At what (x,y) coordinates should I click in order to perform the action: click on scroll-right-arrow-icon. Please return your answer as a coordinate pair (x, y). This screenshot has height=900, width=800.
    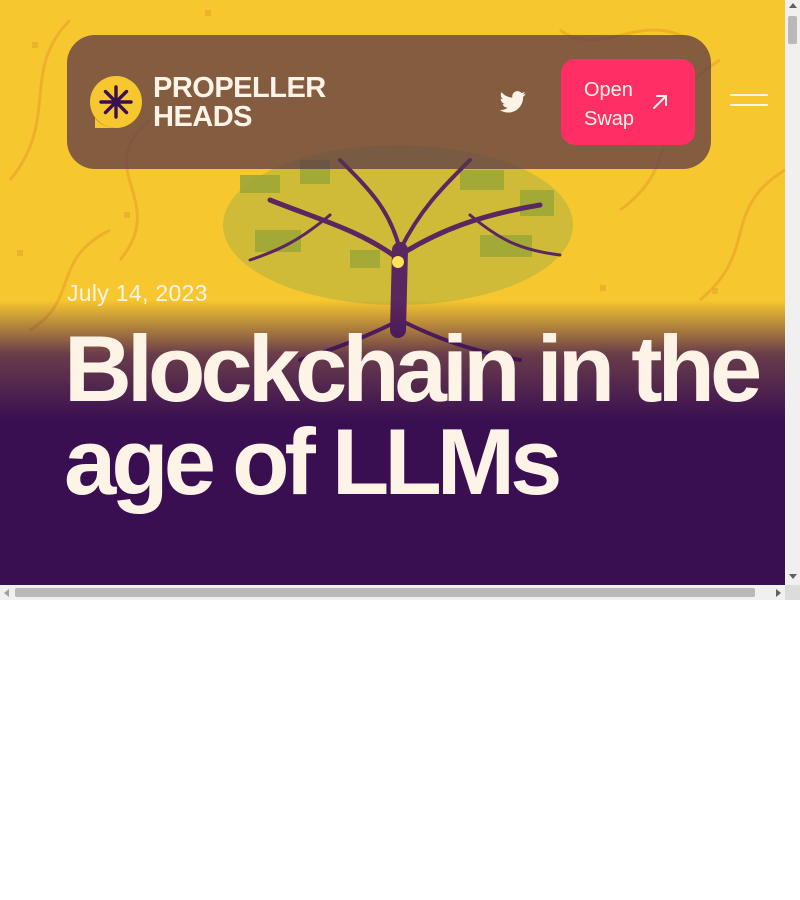
    Looking at the image, I should click on (778, 593).